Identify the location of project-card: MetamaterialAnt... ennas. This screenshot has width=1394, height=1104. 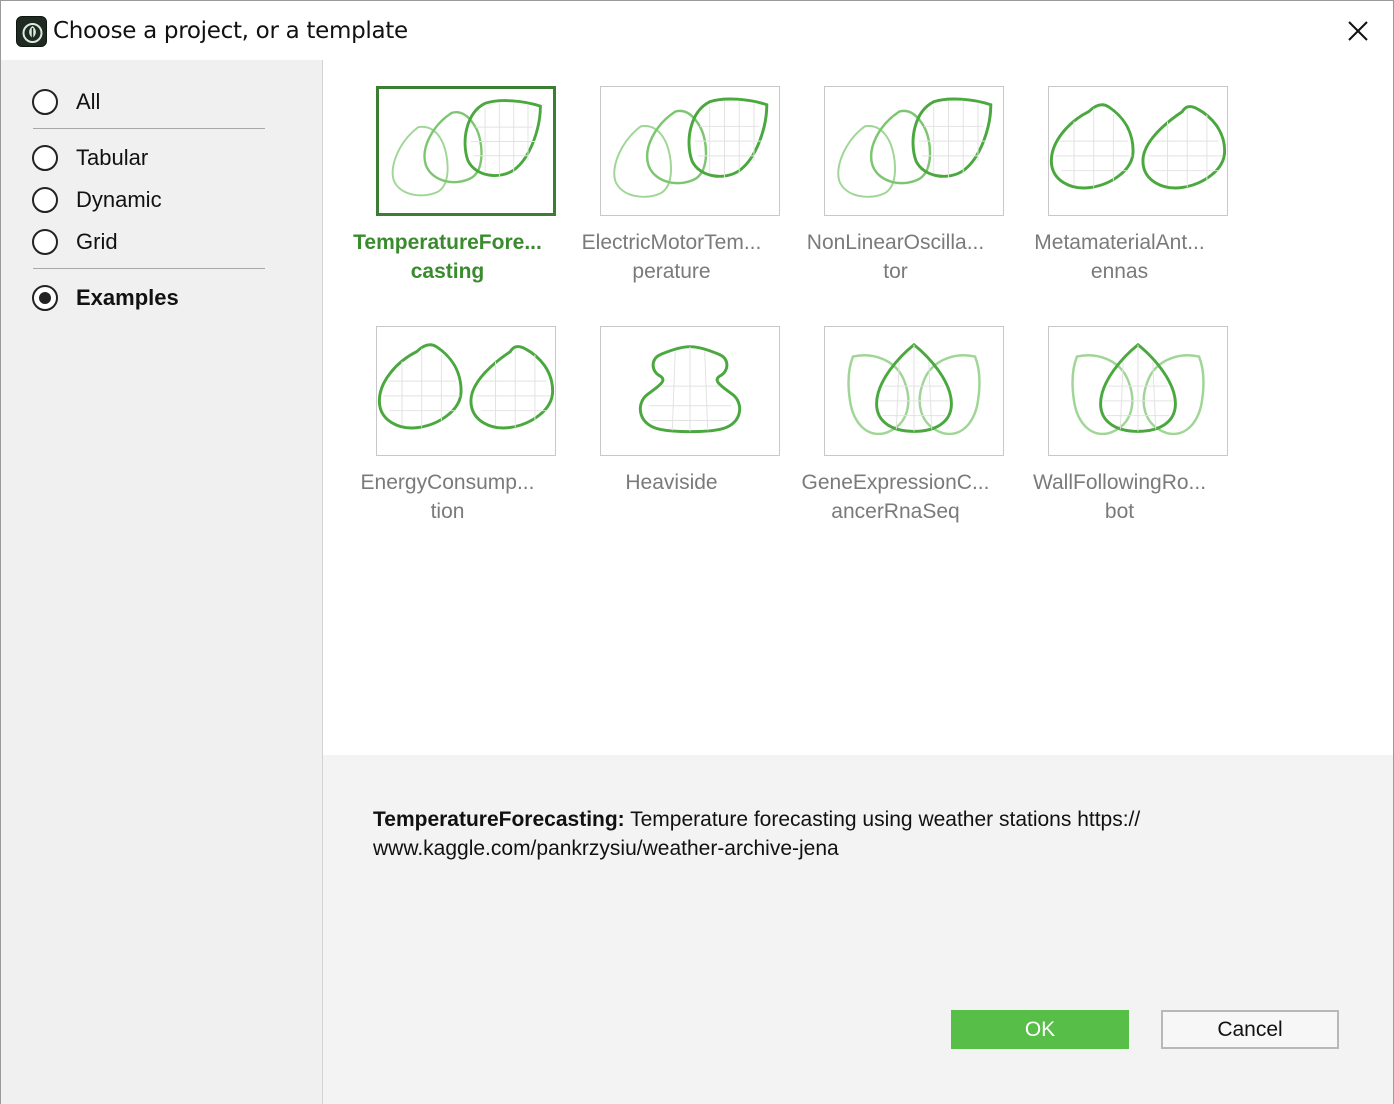
(1119, 191).